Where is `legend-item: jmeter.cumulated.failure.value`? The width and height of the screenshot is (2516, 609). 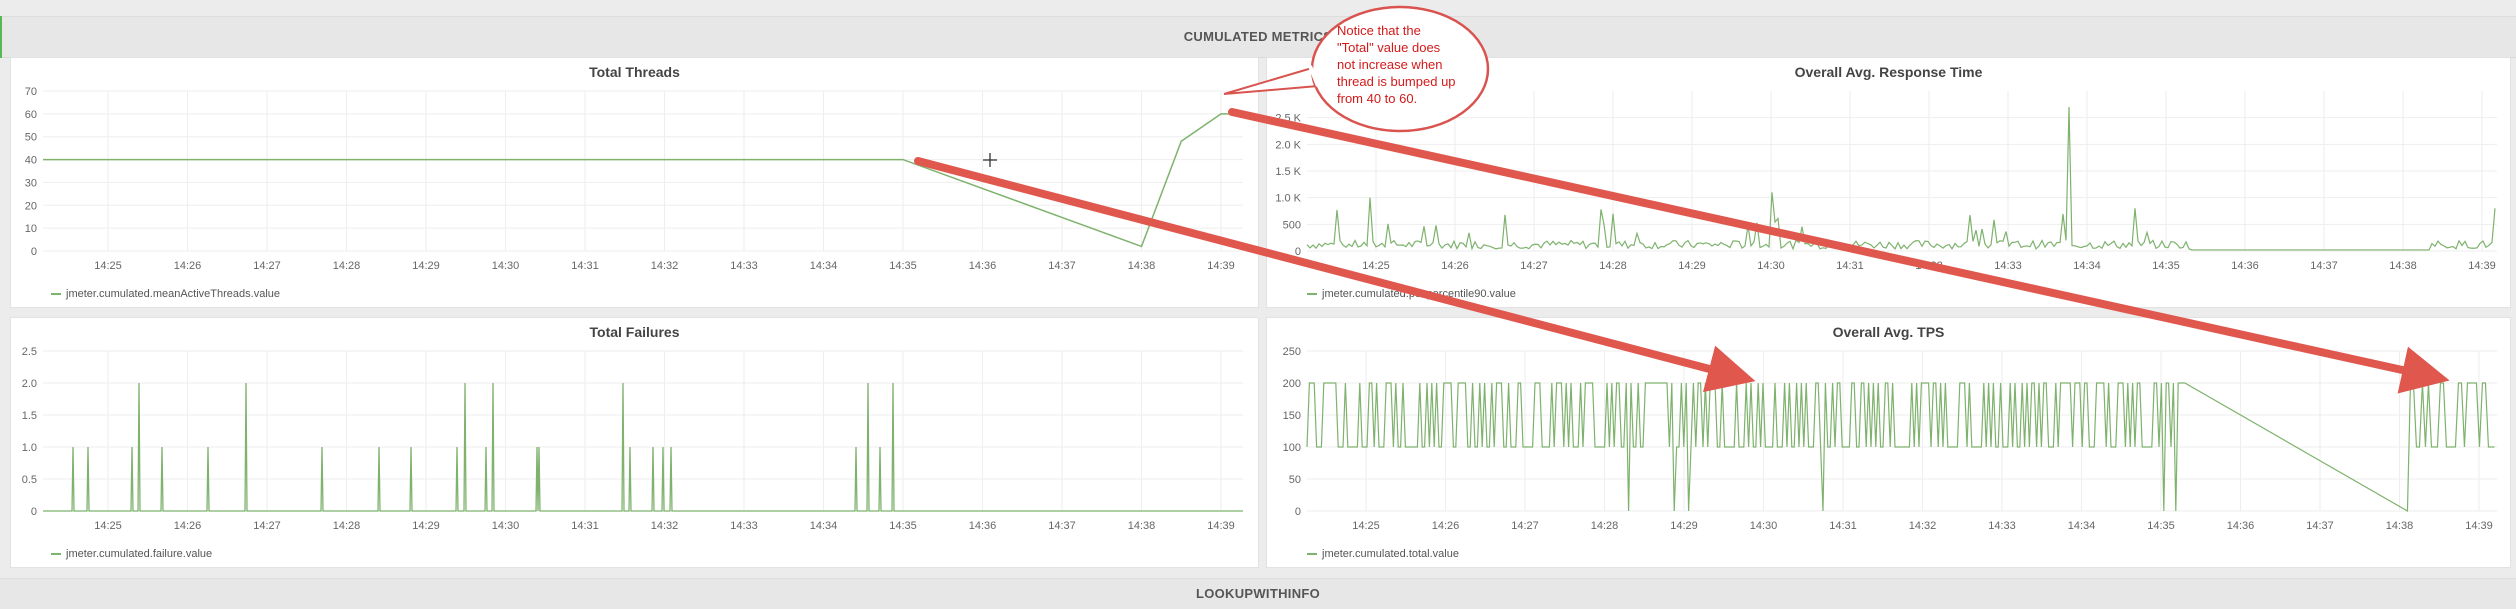 legend-item: jmeter.cumulated.failure.value is located at coordinates (131, 554).